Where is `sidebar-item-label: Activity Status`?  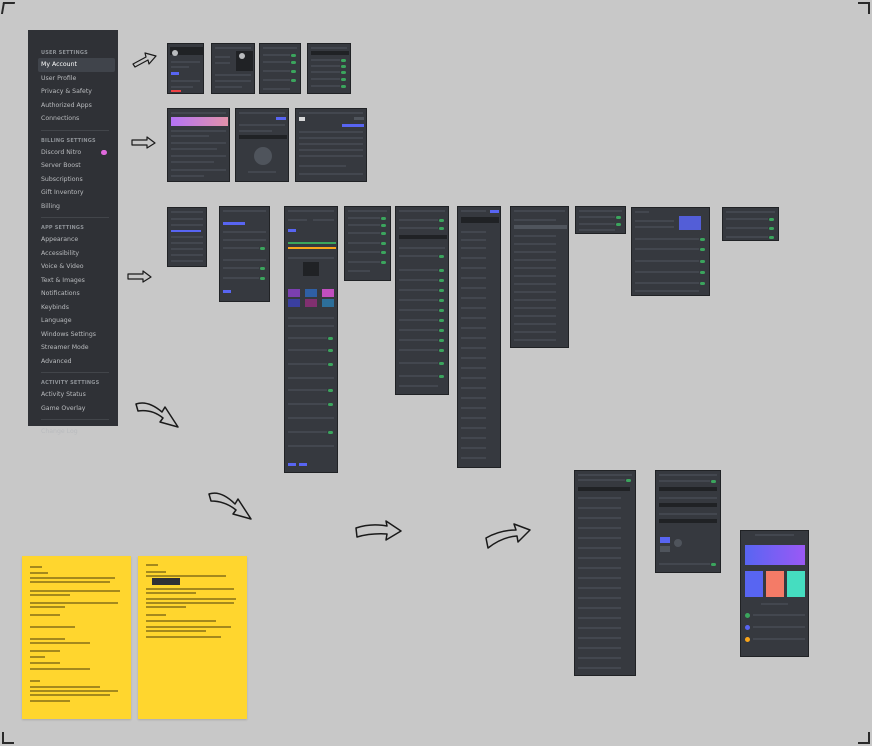
sidebar-item-label: Activity Status is located at coordinates (63, 394).